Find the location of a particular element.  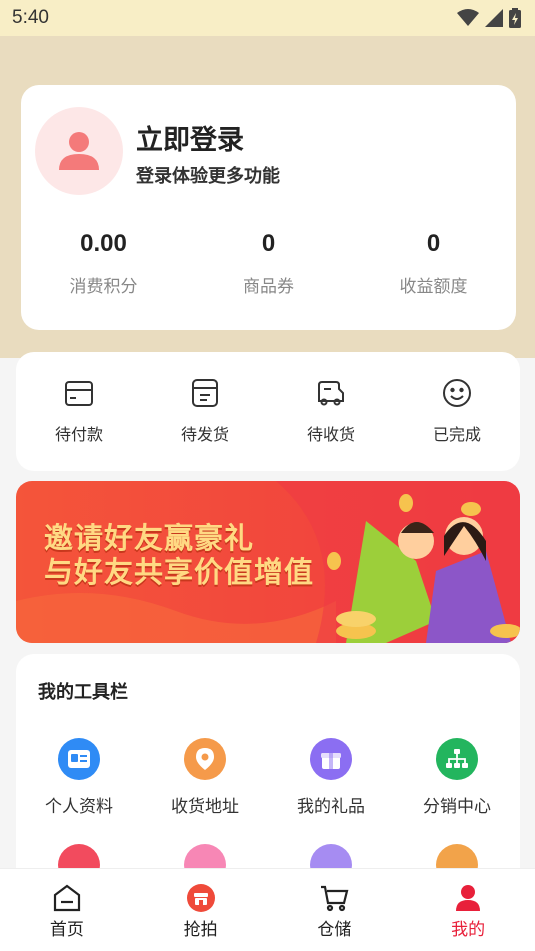

stats-row: 0.00 消费积分 0 商品券 0 收益额度 is located at coordinates (268, 263).